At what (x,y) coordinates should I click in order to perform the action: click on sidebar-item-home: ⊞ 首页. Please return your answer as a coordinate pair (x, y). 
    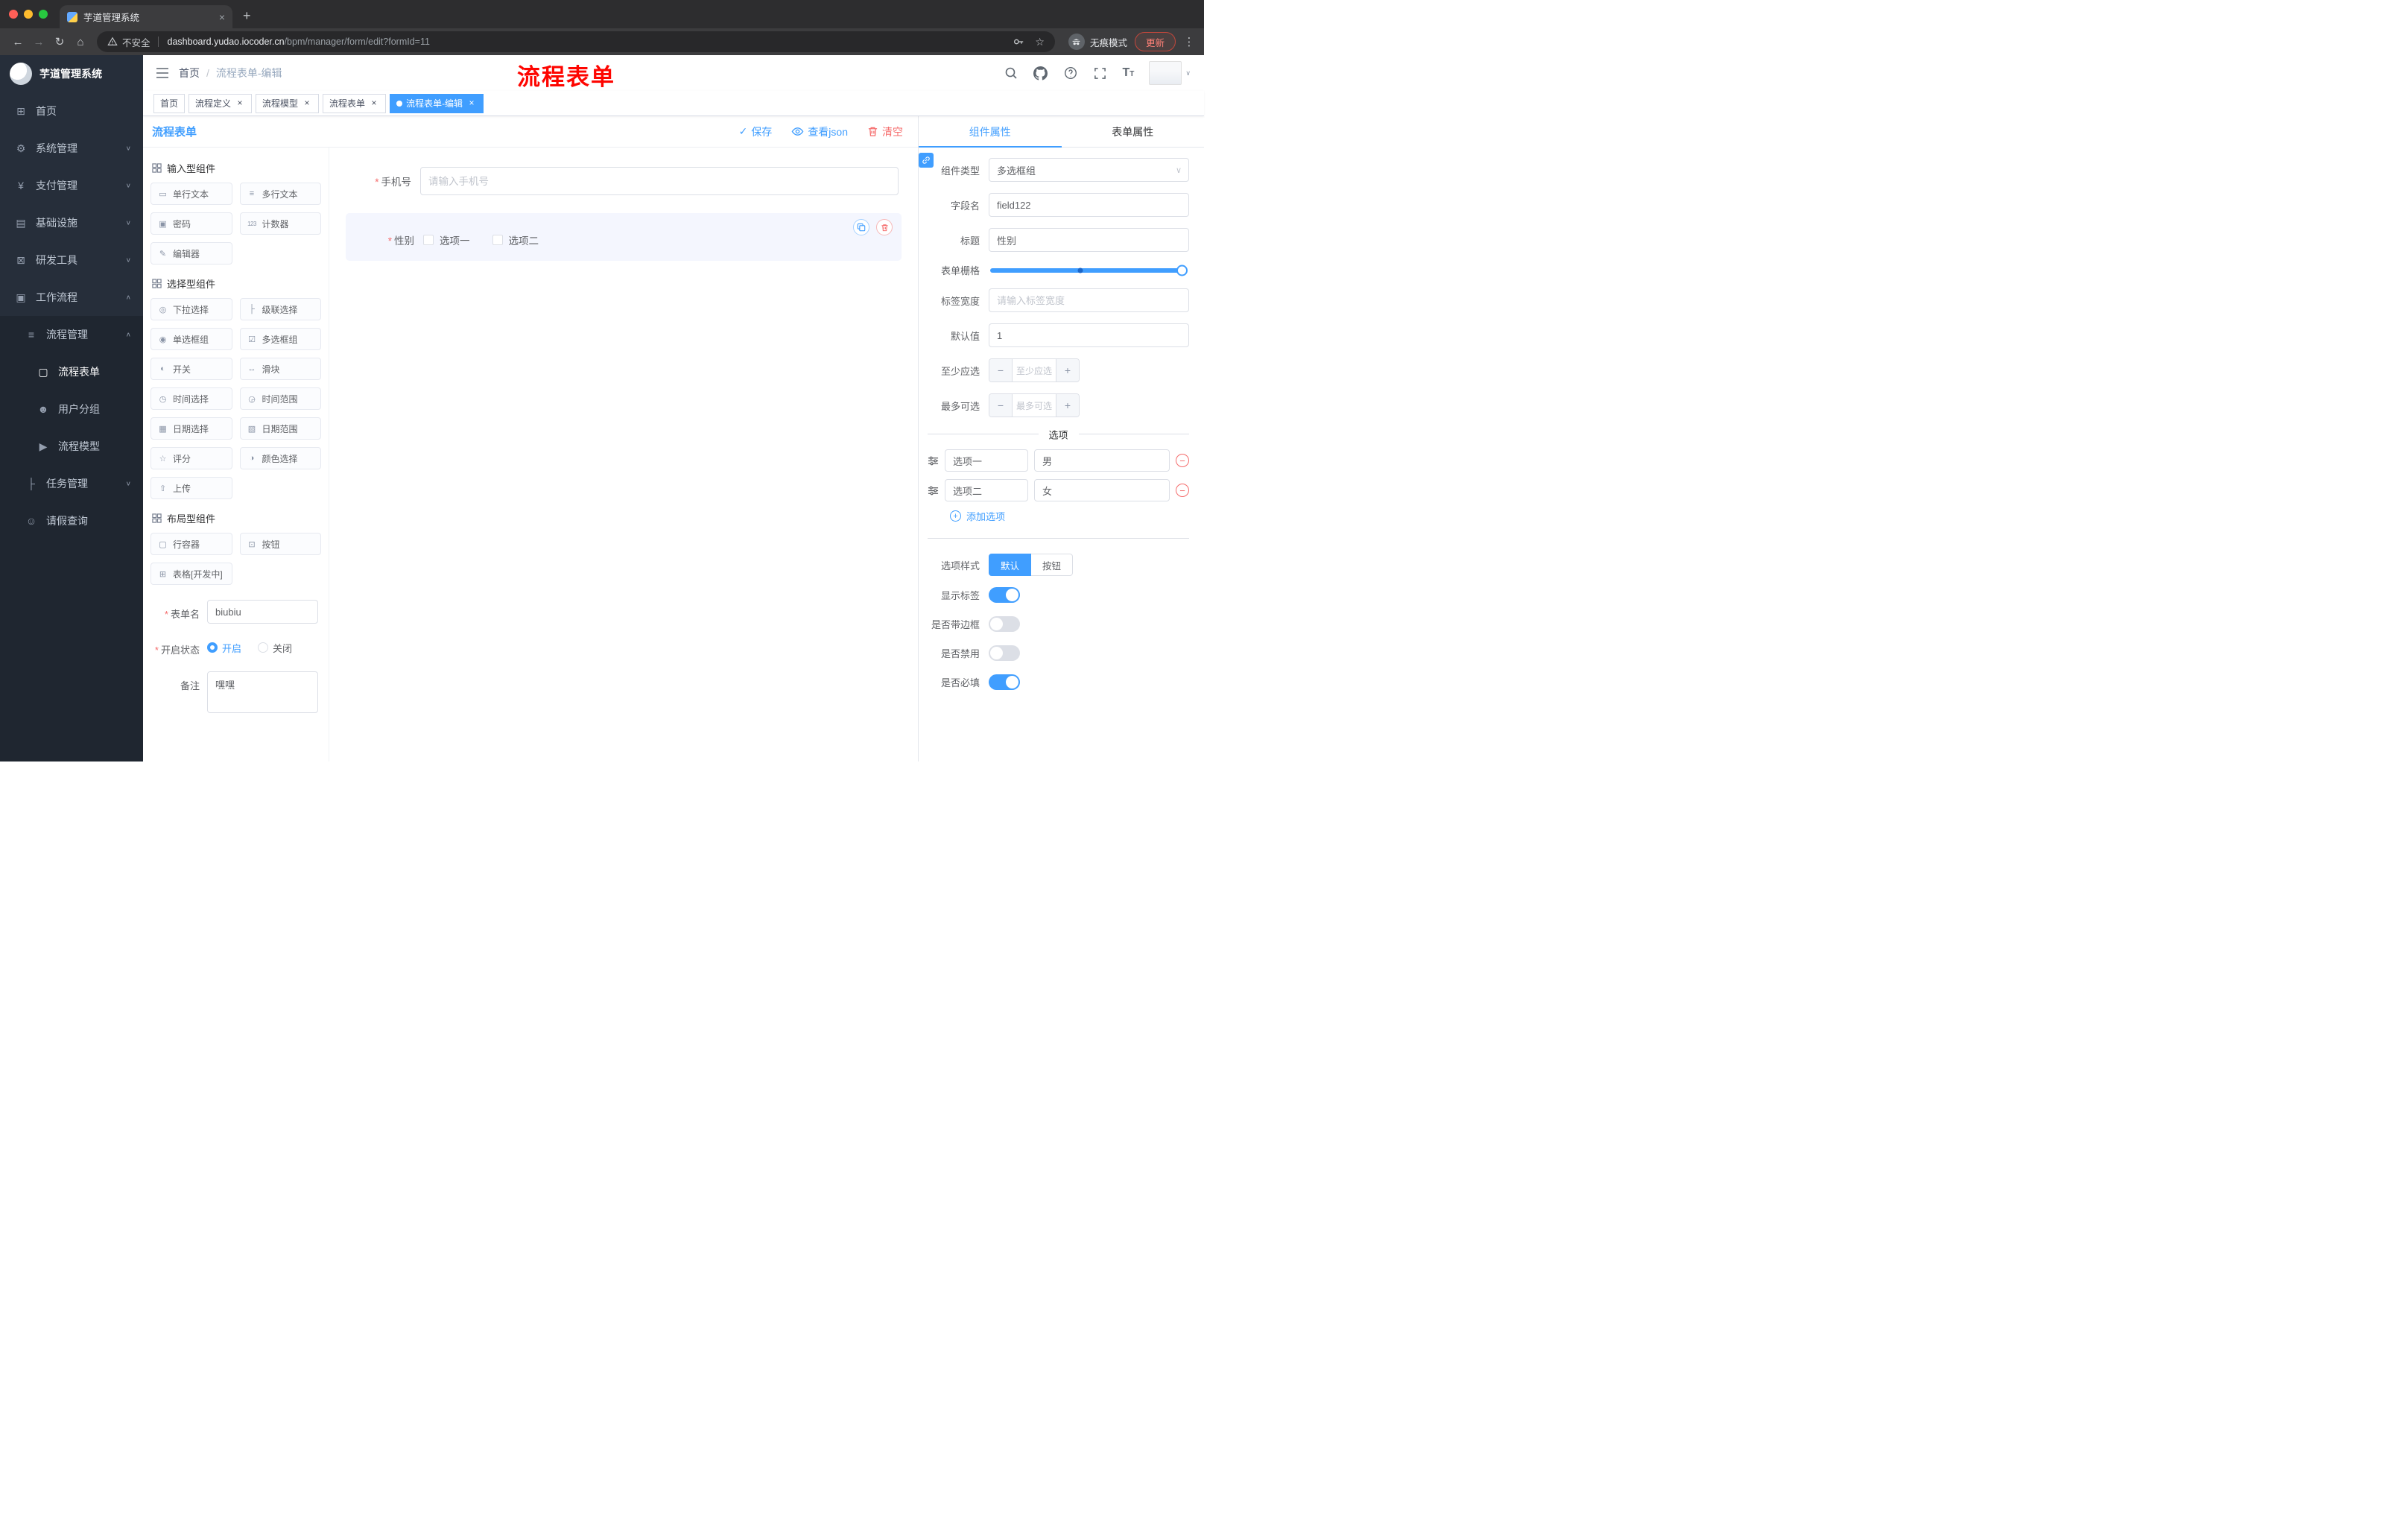
    Looking at the image, I should click on (71, 111).